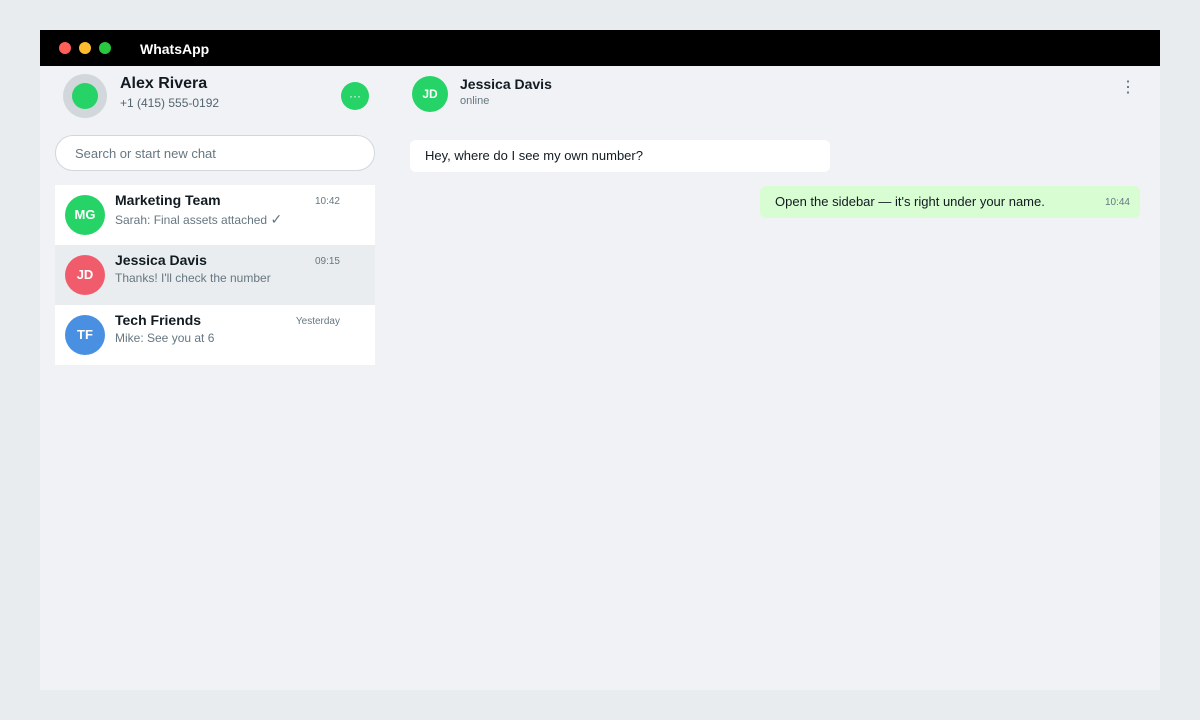 This screenshot has width=1200, height=720. What do you see at coordinates (164, 83) in the screenshot?
I see `profile-name: Alex Rivera` at bounding box center [164, 83].